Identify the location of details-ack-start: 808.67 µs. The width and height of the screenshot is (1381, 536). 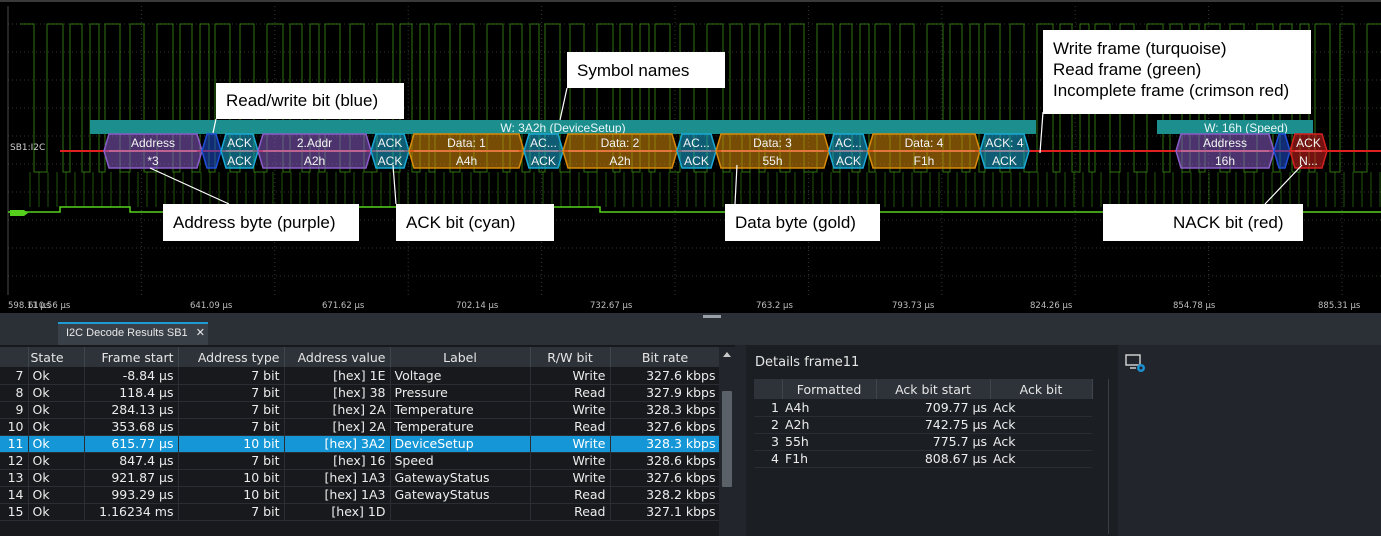
(933, 459).